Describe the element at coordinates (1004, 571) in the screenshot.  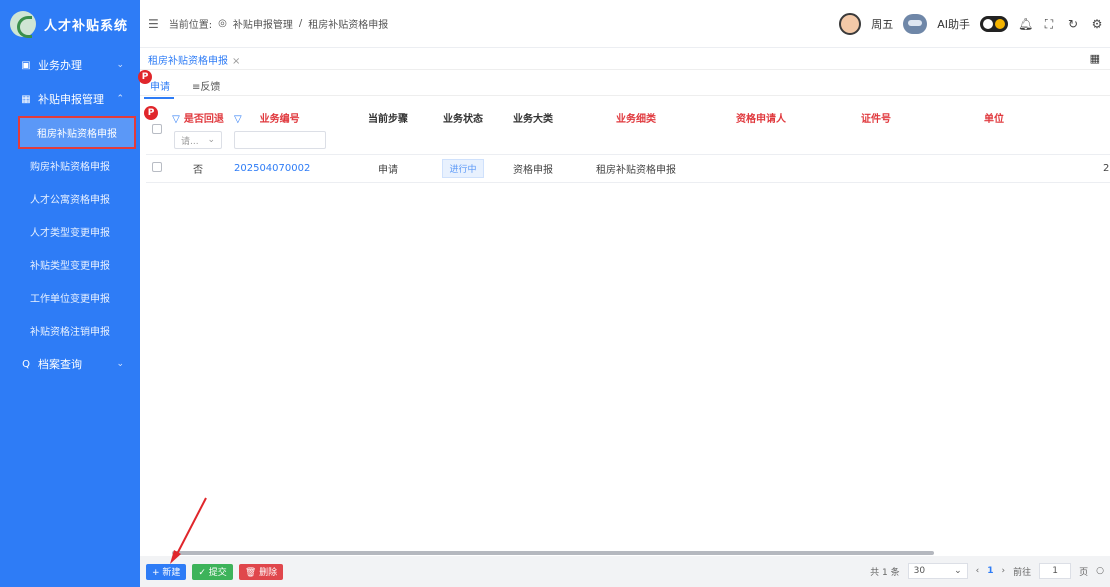
I see `next-page-icon: ›` at that location.